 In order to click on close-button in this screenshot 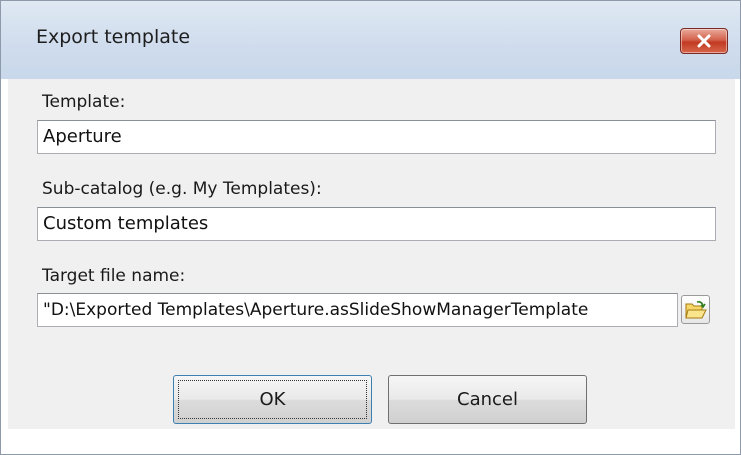, I will do `click(704, 41)`.